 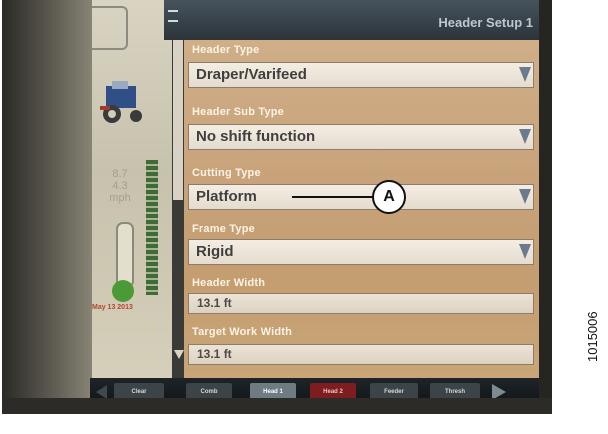 What do you see at coordinates (101, 392) in the screenshot?
I see `arrow-left-icon` at bounding box center [101, 392].